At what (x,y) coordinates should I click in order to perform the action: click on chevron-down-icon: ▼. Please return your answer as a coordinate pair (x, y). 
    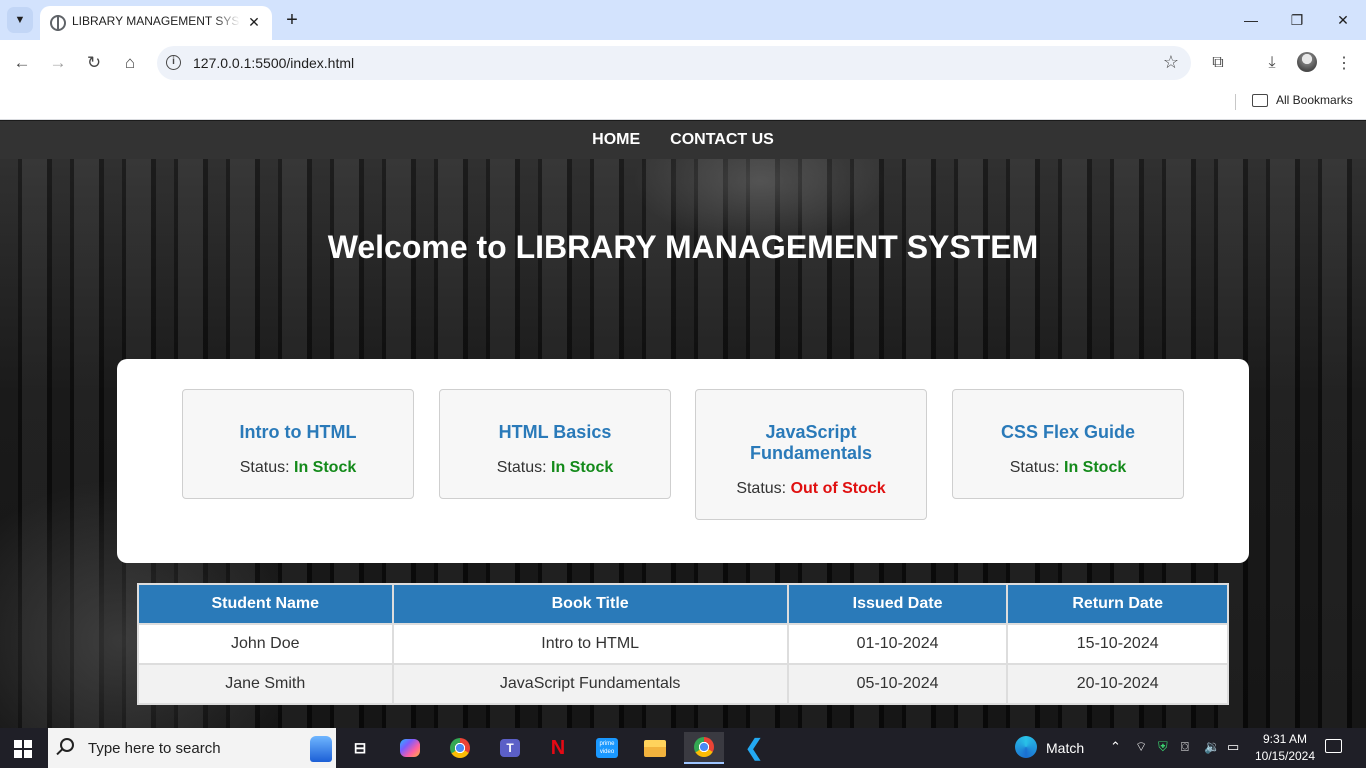
    Looking at the image, I should click on (20, 20).